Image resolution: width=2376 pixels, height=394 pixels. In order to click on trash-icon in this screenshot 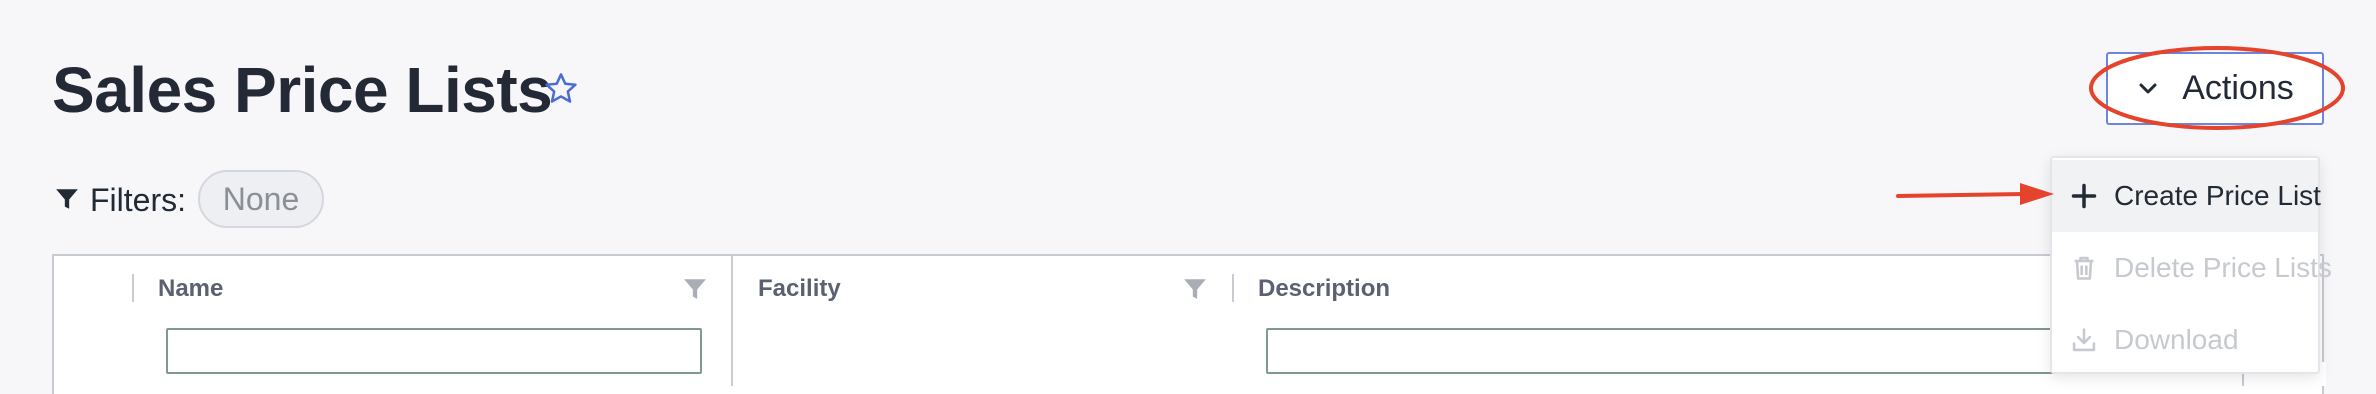, I will do `click(2084, 268)`.